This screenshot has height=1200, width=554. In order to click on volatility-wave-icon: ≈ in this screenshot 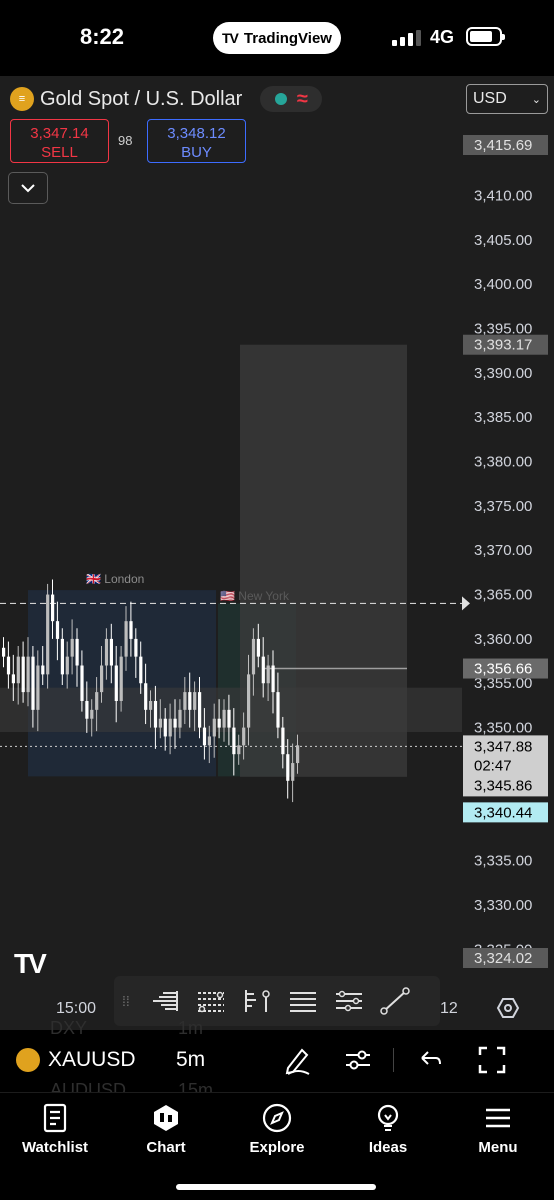, I will do `click(302, 99)`.